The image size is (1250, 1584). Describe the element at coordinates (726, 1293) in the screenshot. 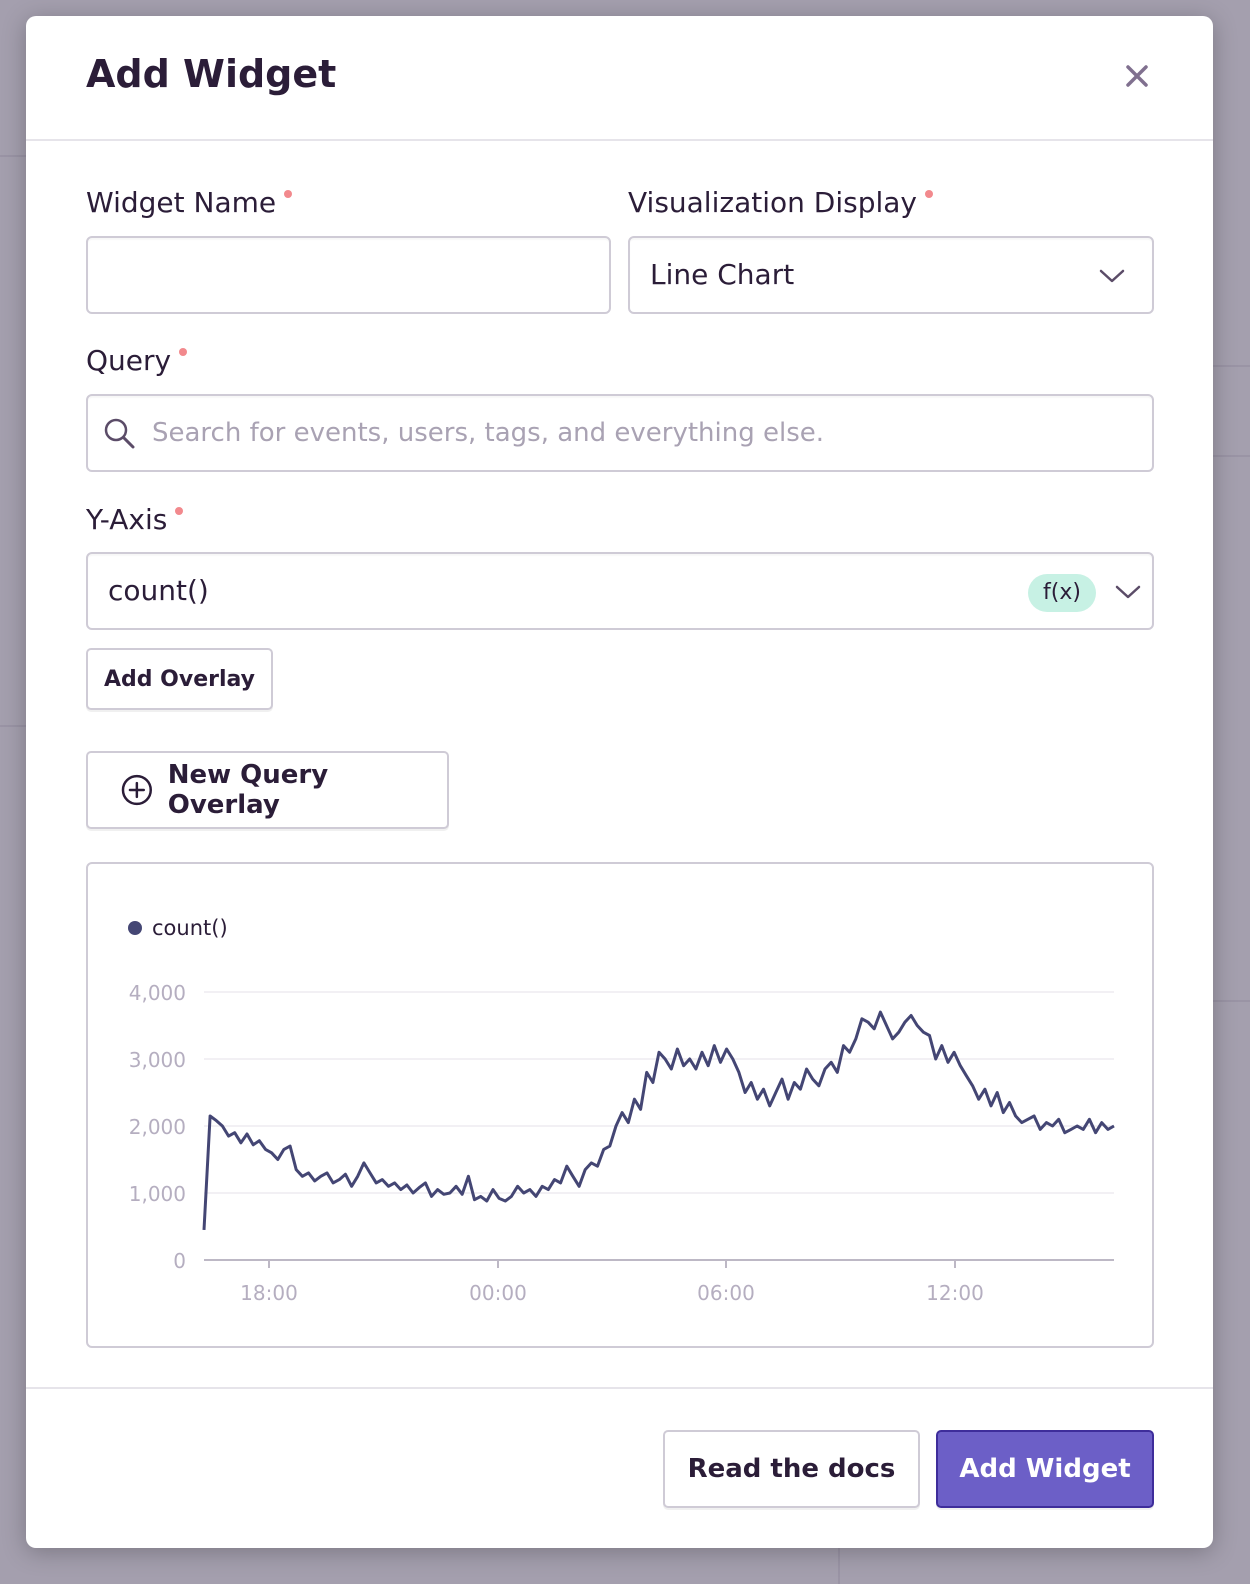

I see `x-tick-label: 06:00` at that location.